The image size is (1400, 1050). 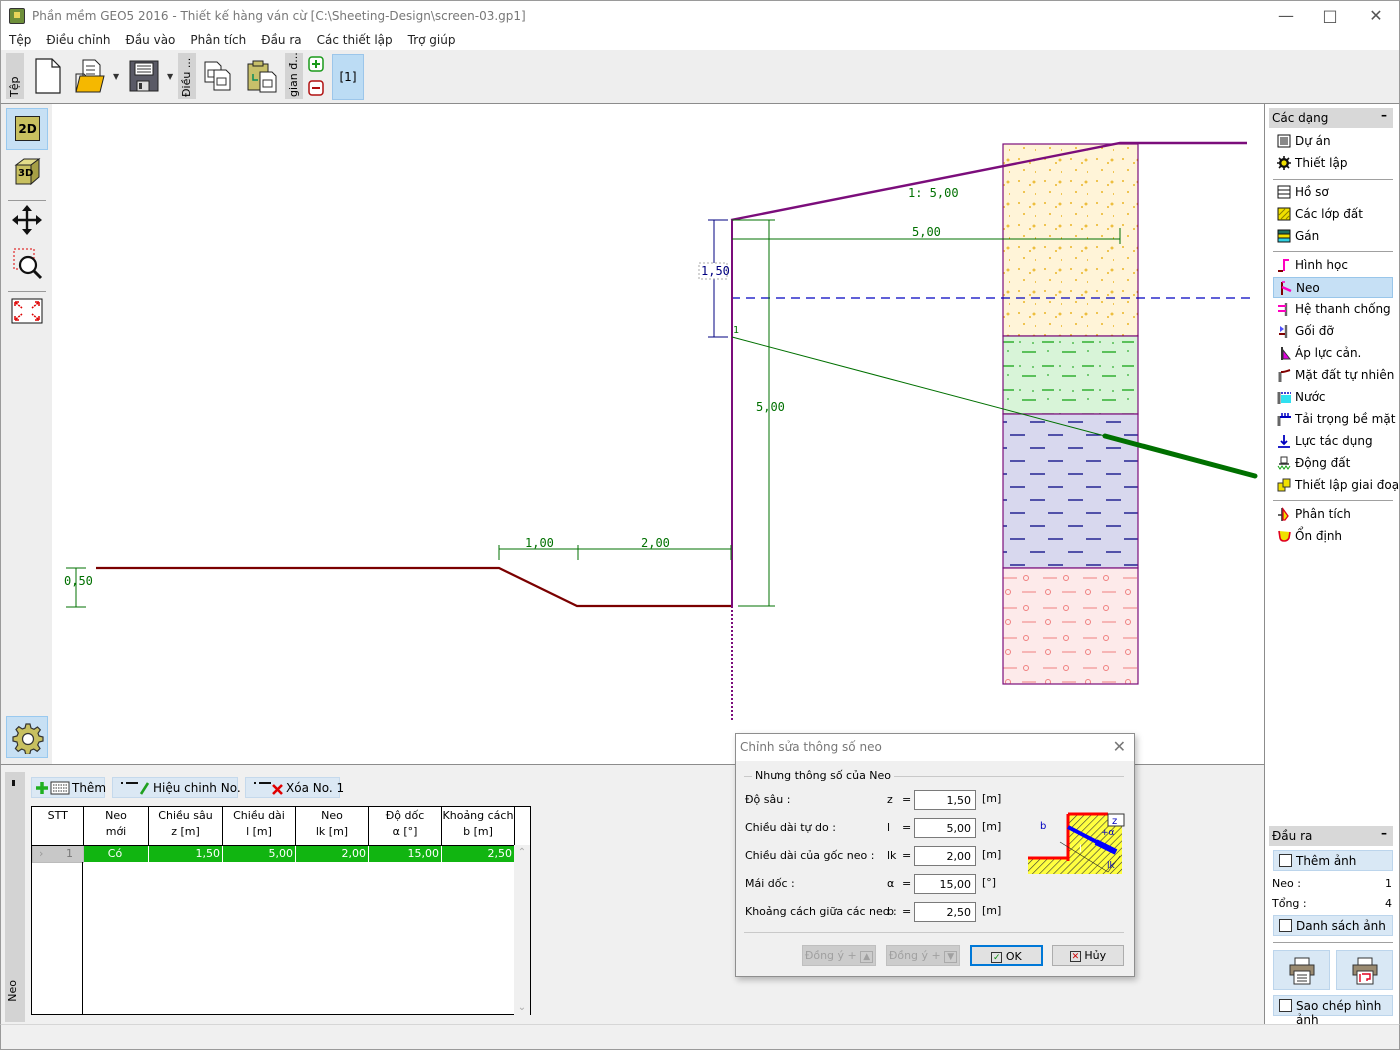 What do you see at coordinates (1336, 485) in the screenshot?
I see `form-stage-settings: Thiết lập giai đoạn` at bounding box center [1336, 485].